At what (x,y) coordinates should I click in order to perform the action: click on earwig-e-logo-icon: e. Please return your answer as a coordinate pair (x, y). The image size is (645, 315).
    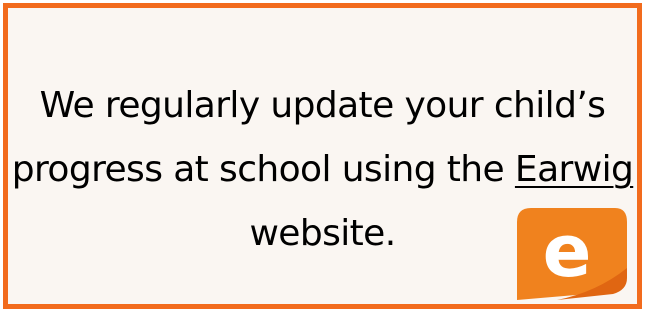
    Looking at the image, I should click on (572, 254).